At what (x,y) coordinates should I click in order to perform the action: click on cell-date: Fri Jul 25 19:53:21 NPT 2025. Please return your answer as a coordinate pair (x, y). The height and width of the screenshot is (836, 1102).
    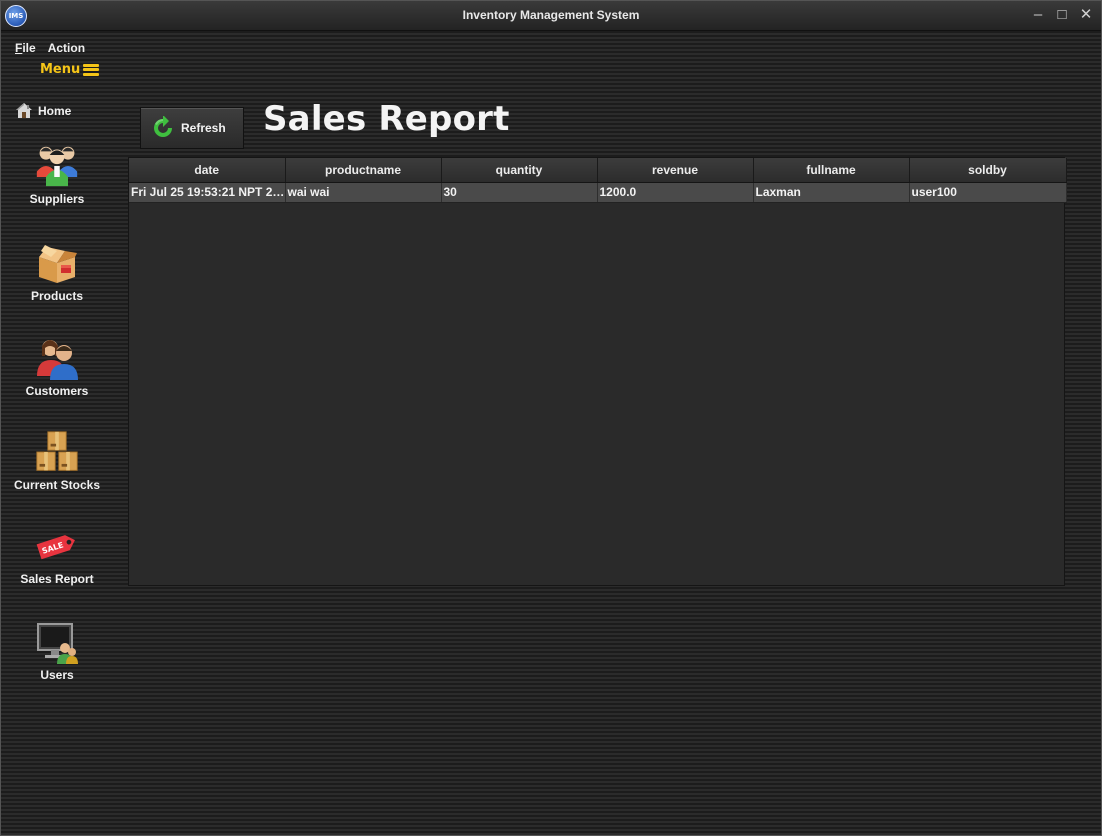
    Looking at the image, I should click on (207, 192).